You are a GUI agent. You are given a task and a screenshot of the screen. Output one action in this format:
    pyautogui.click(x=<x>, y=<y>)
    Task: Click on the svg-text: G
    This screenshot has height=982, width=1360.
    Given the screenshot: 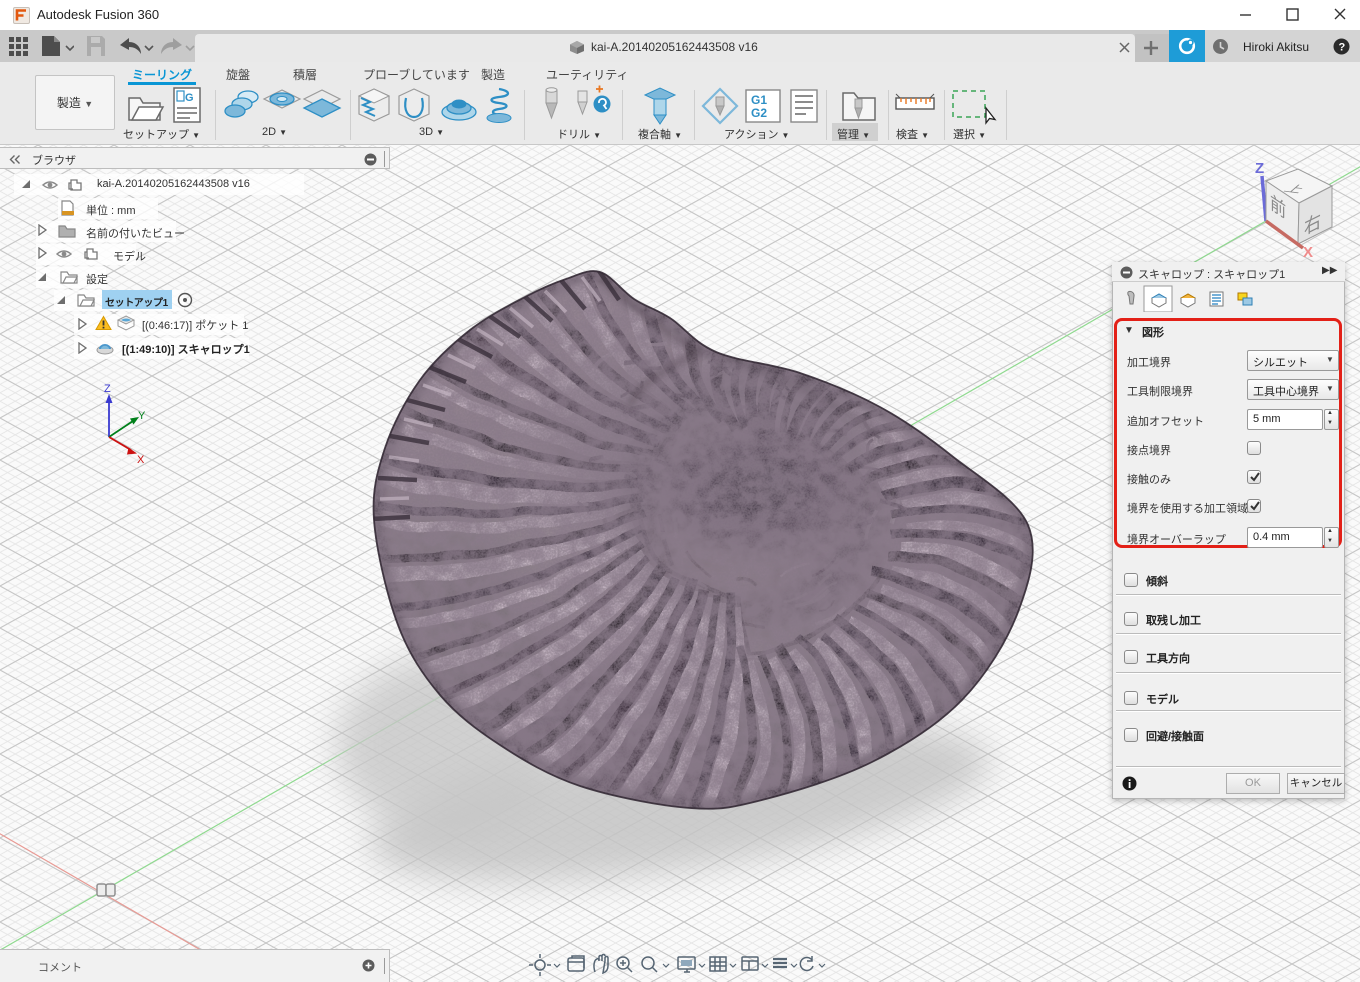 What is the action you would take?
    pyautogui.click(x=189, y=98)
    